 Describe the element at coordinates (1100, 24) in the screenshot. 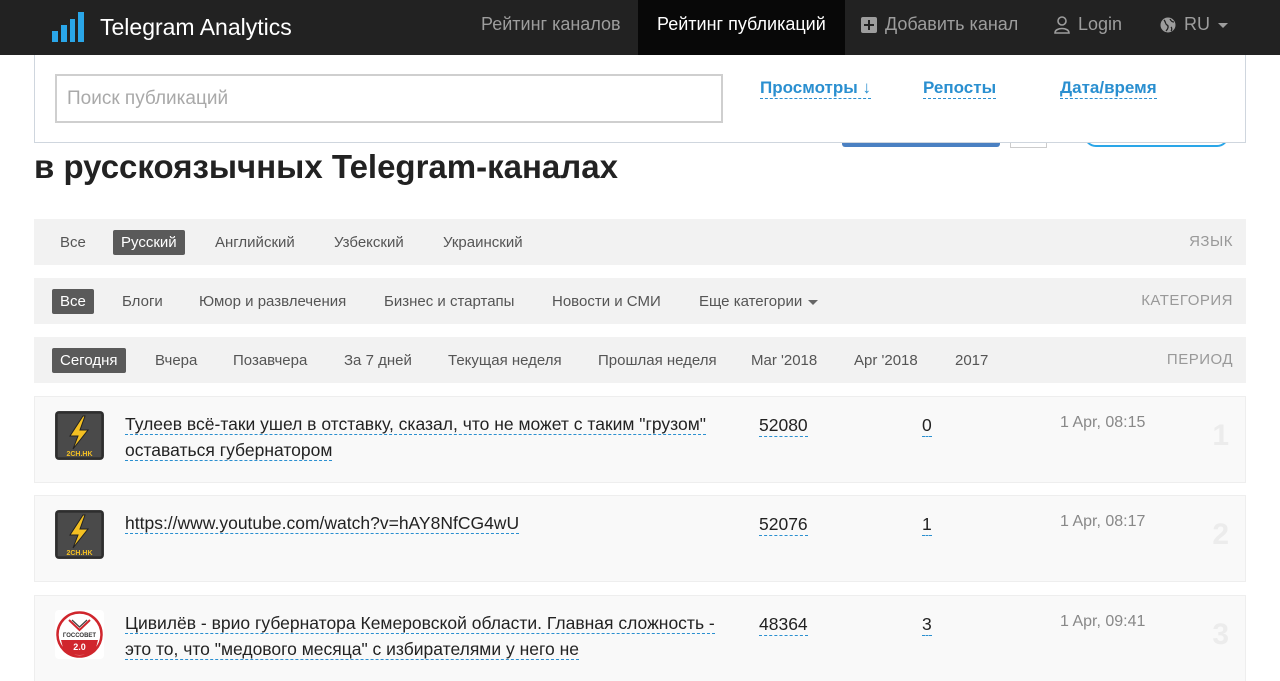

I see `nav-login-label: Login` at that location.